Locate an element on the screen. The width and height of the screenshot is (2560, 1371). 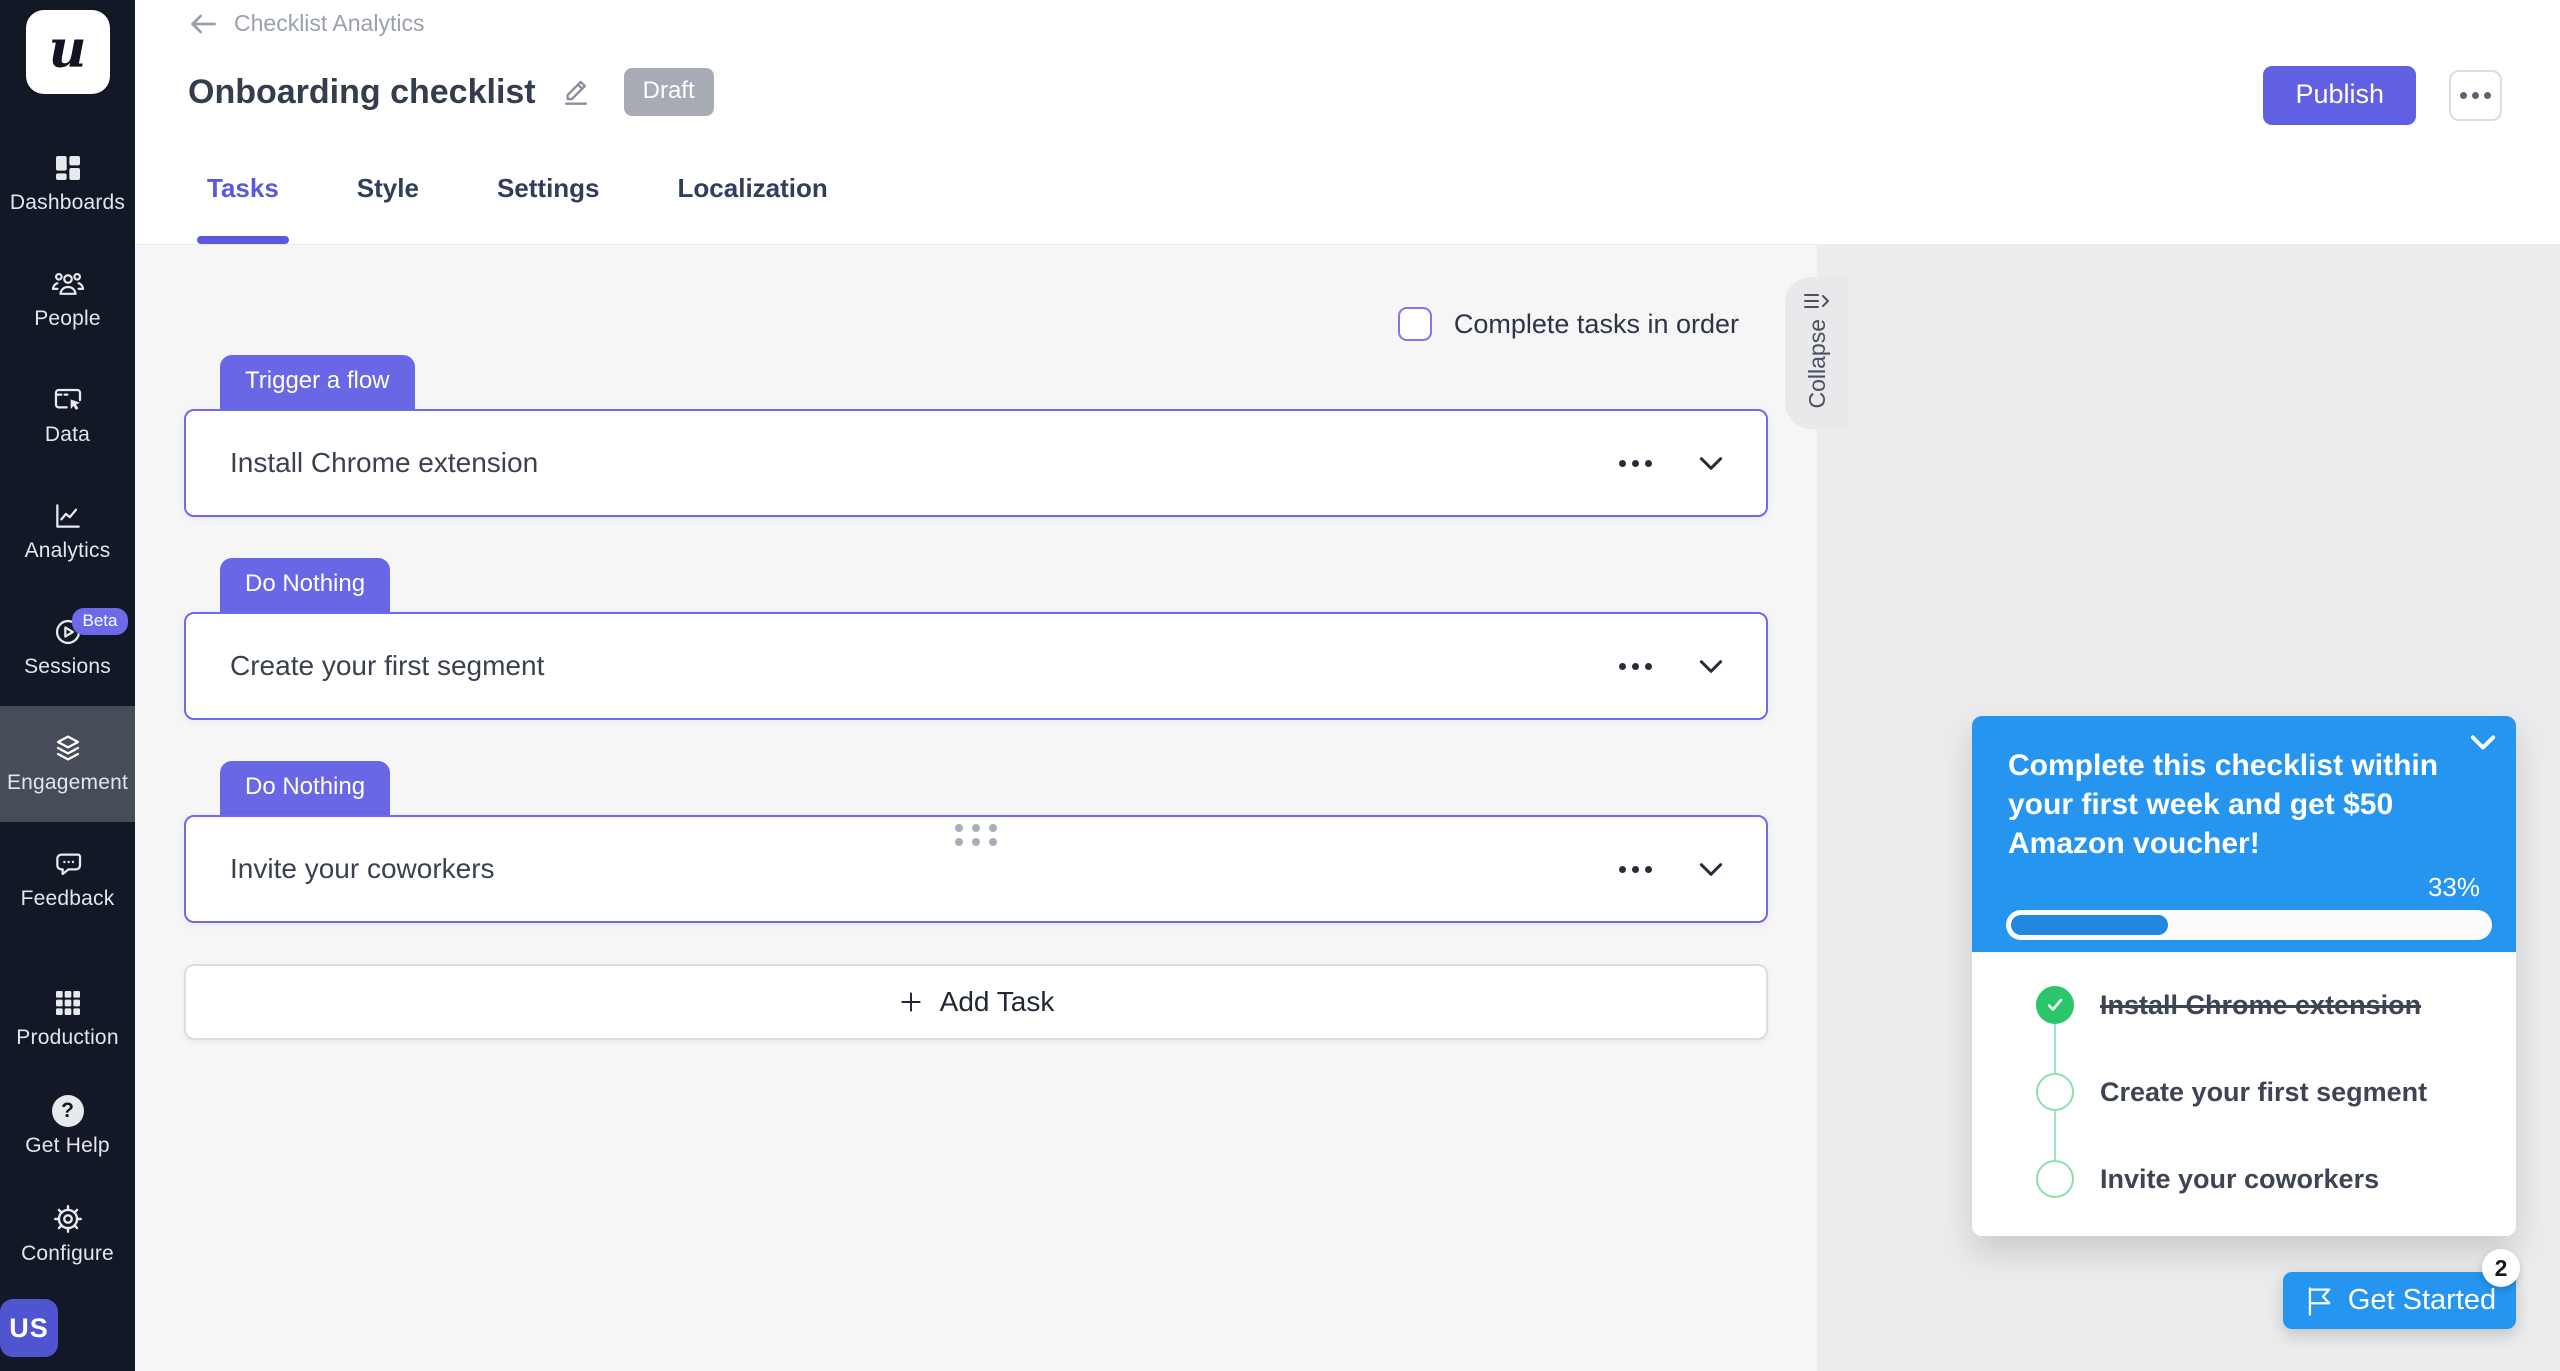
people-icon is located at coordinates (67, 283).